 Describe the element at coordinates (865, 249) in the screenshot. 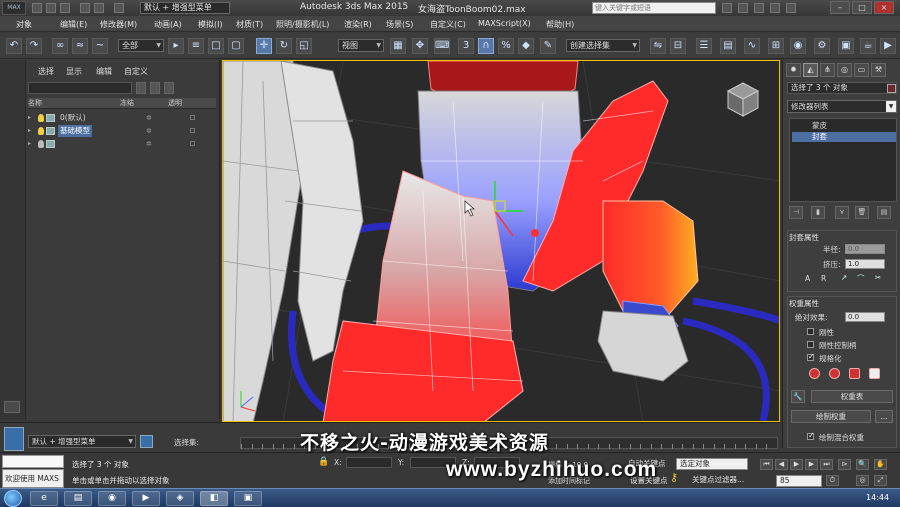

I see `radius-spinner: 0.0` at that location.